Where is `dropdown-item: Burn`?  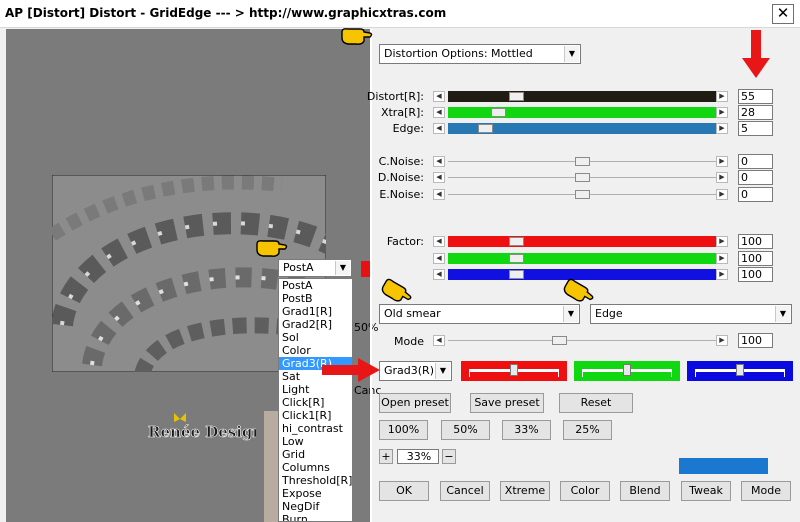 dropdown-item: Burn is located at coordinates (315, 517).